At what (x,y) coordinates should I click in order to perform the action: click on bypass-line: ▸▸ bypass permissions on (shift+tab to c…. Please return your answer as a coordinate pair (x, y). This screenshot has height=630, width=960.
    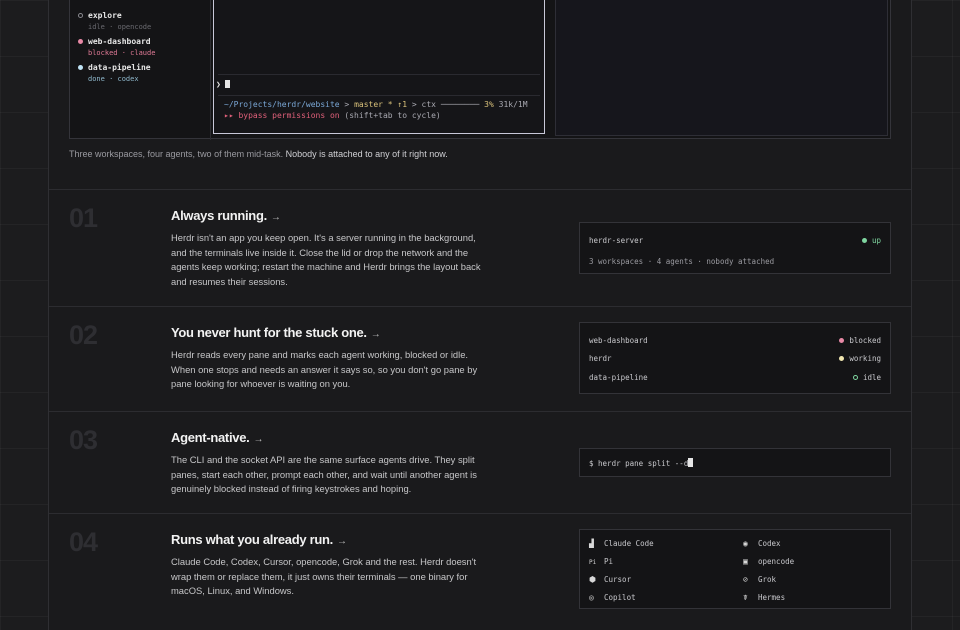
    Looking at the image, I should click on (332, 115).